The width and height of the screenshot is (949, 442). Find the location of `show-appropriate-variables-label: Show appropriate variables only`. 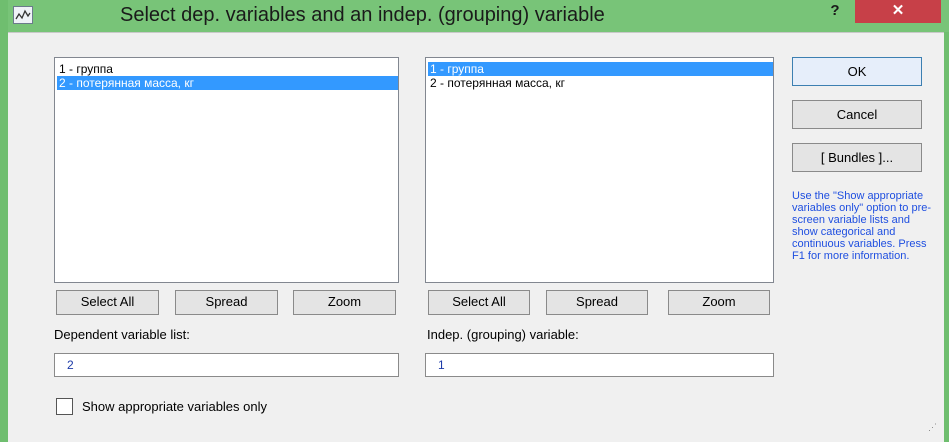

show-appropriate-variables-label: Show appropriate variables only is located at coordinates (174, 406).